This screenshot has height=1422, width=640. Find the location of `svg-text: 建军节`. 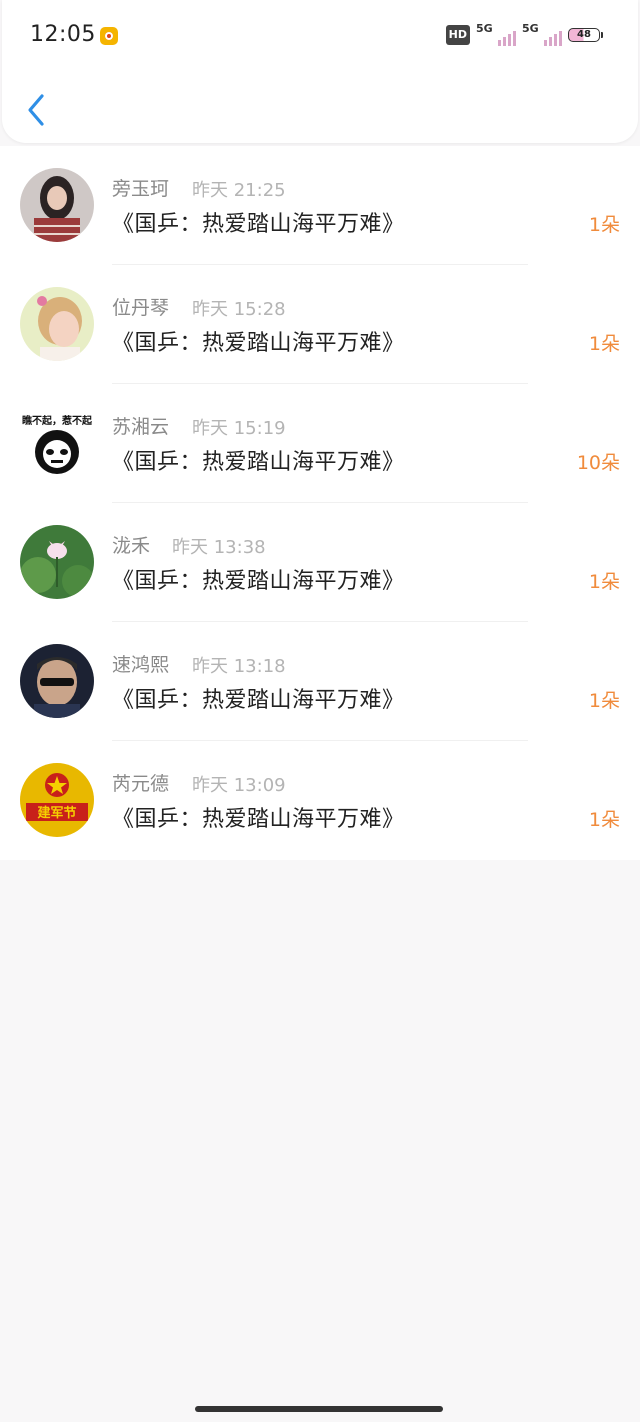

svg-text: 建军节 is located at coordinates (56, 813).